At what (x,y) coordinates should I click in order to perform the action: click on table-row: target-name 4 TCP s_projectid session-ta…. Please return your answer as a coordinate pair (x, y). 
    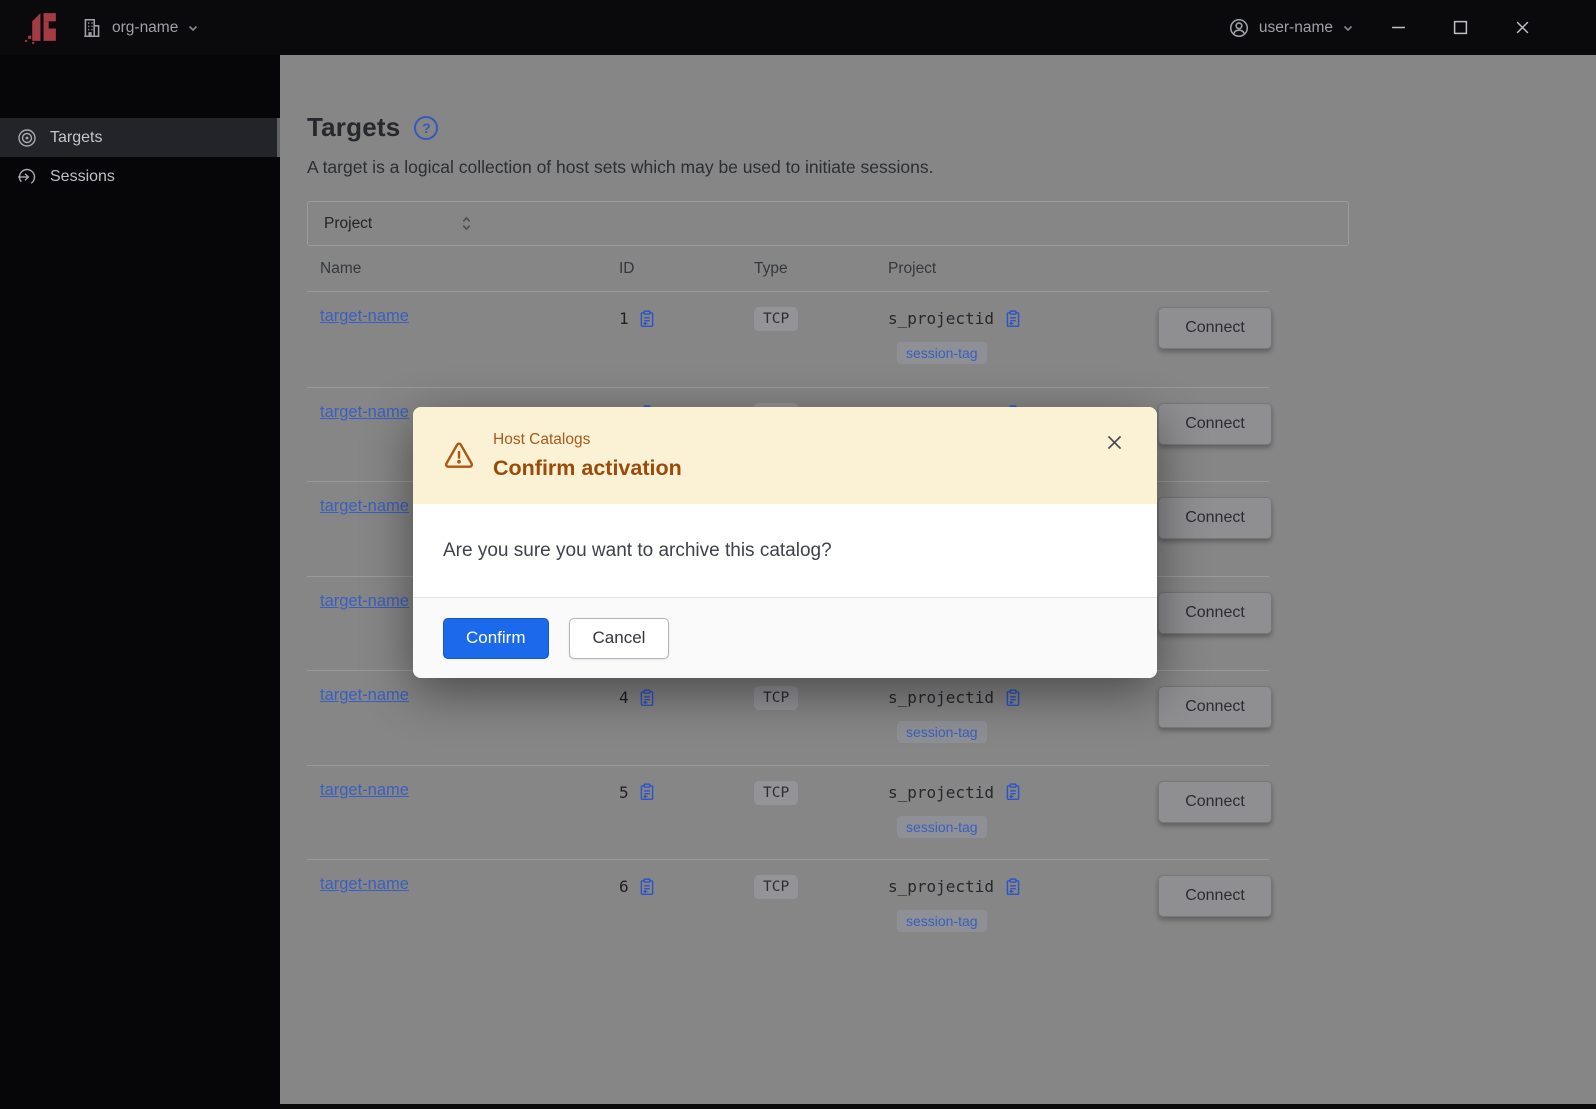
    Looking at the image, I should click on (789, 717).